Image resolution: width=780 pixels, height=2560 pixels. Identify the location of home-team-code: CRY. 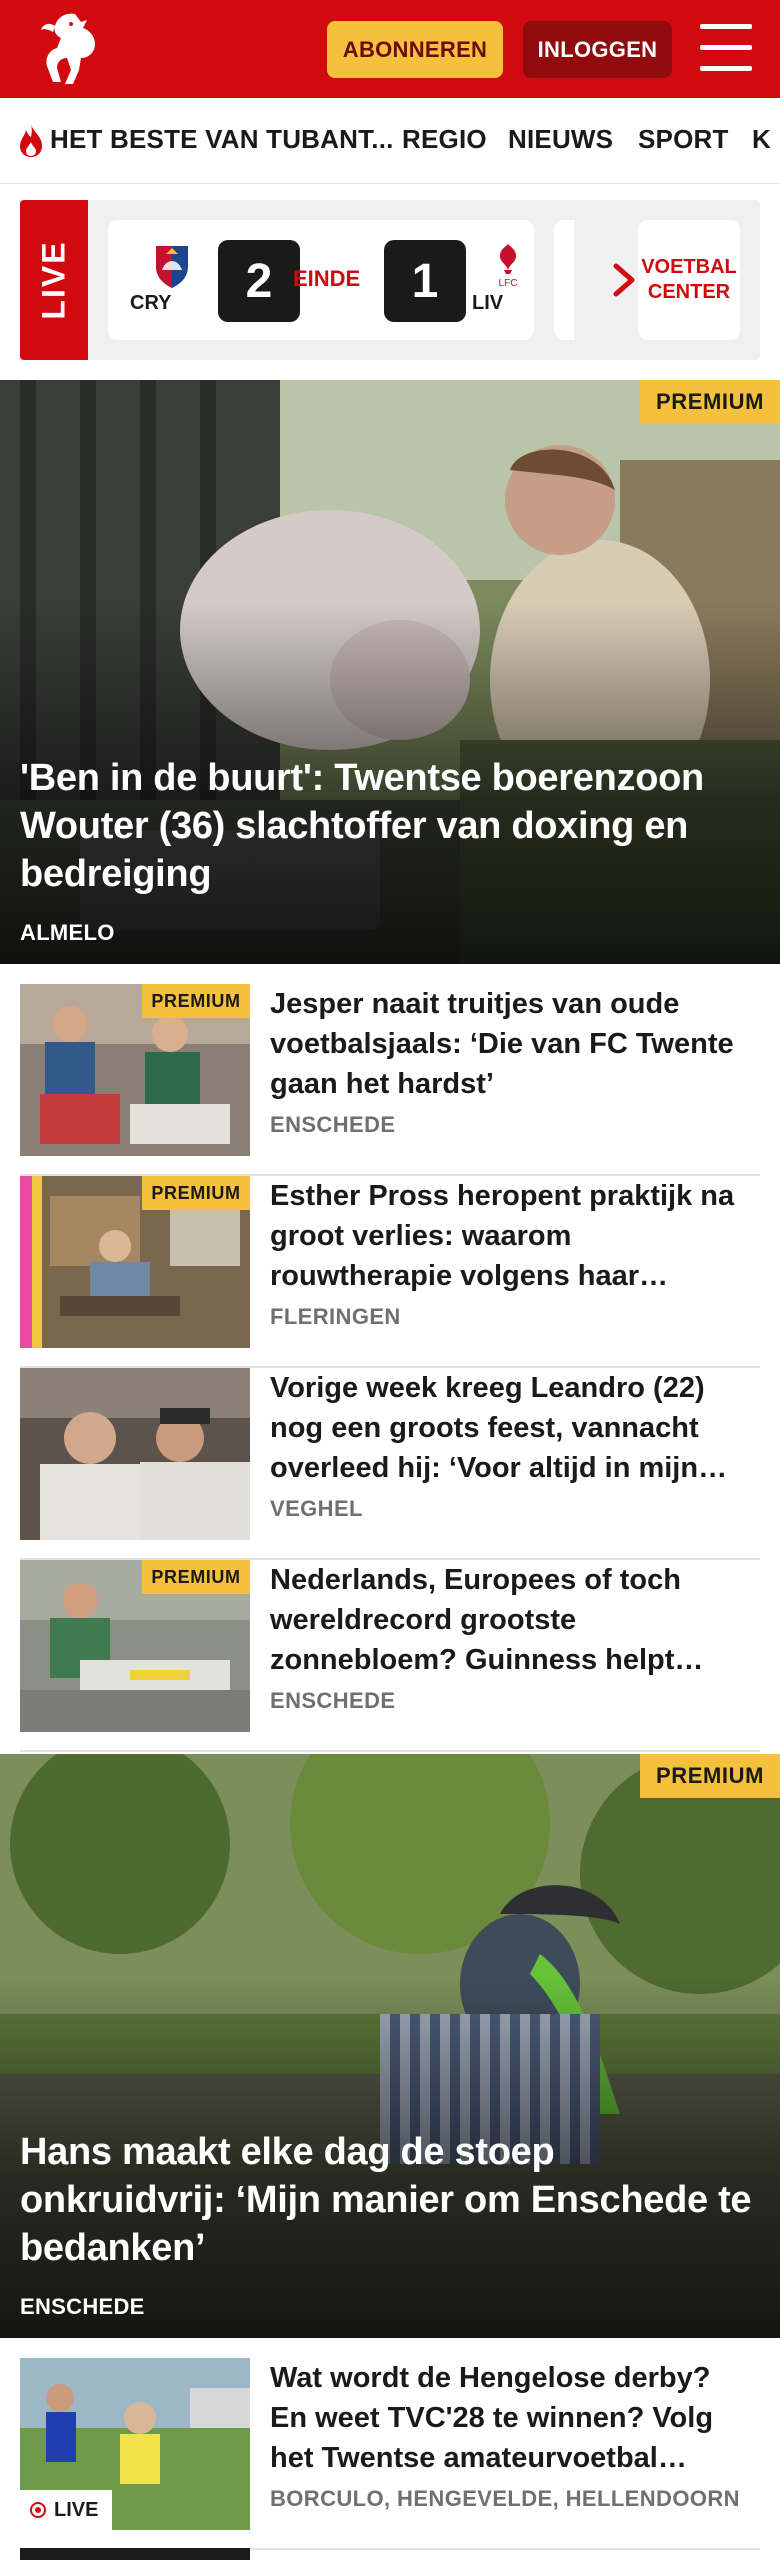
(151, 303).